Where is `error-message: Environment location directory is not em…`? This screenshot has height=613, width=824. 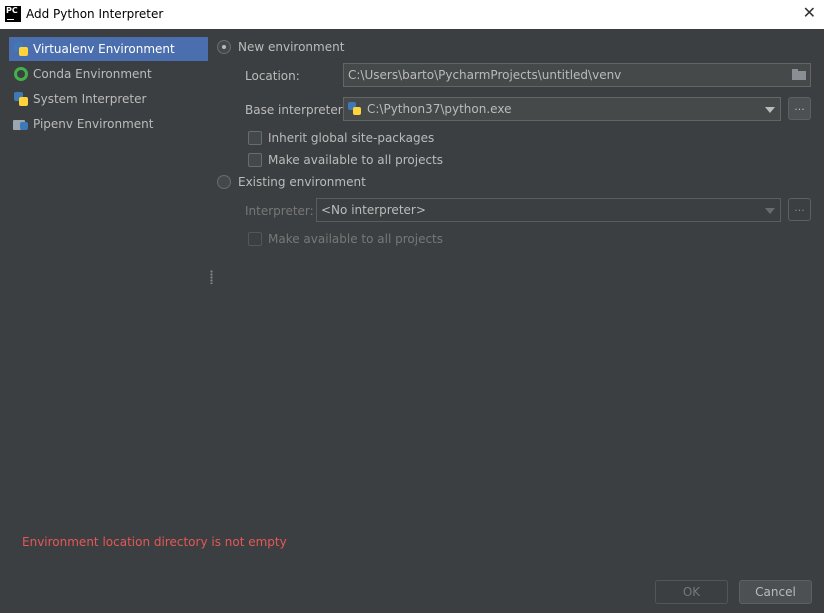
error-message: Environment location directory is not em… is located at coordinates (154, 542).